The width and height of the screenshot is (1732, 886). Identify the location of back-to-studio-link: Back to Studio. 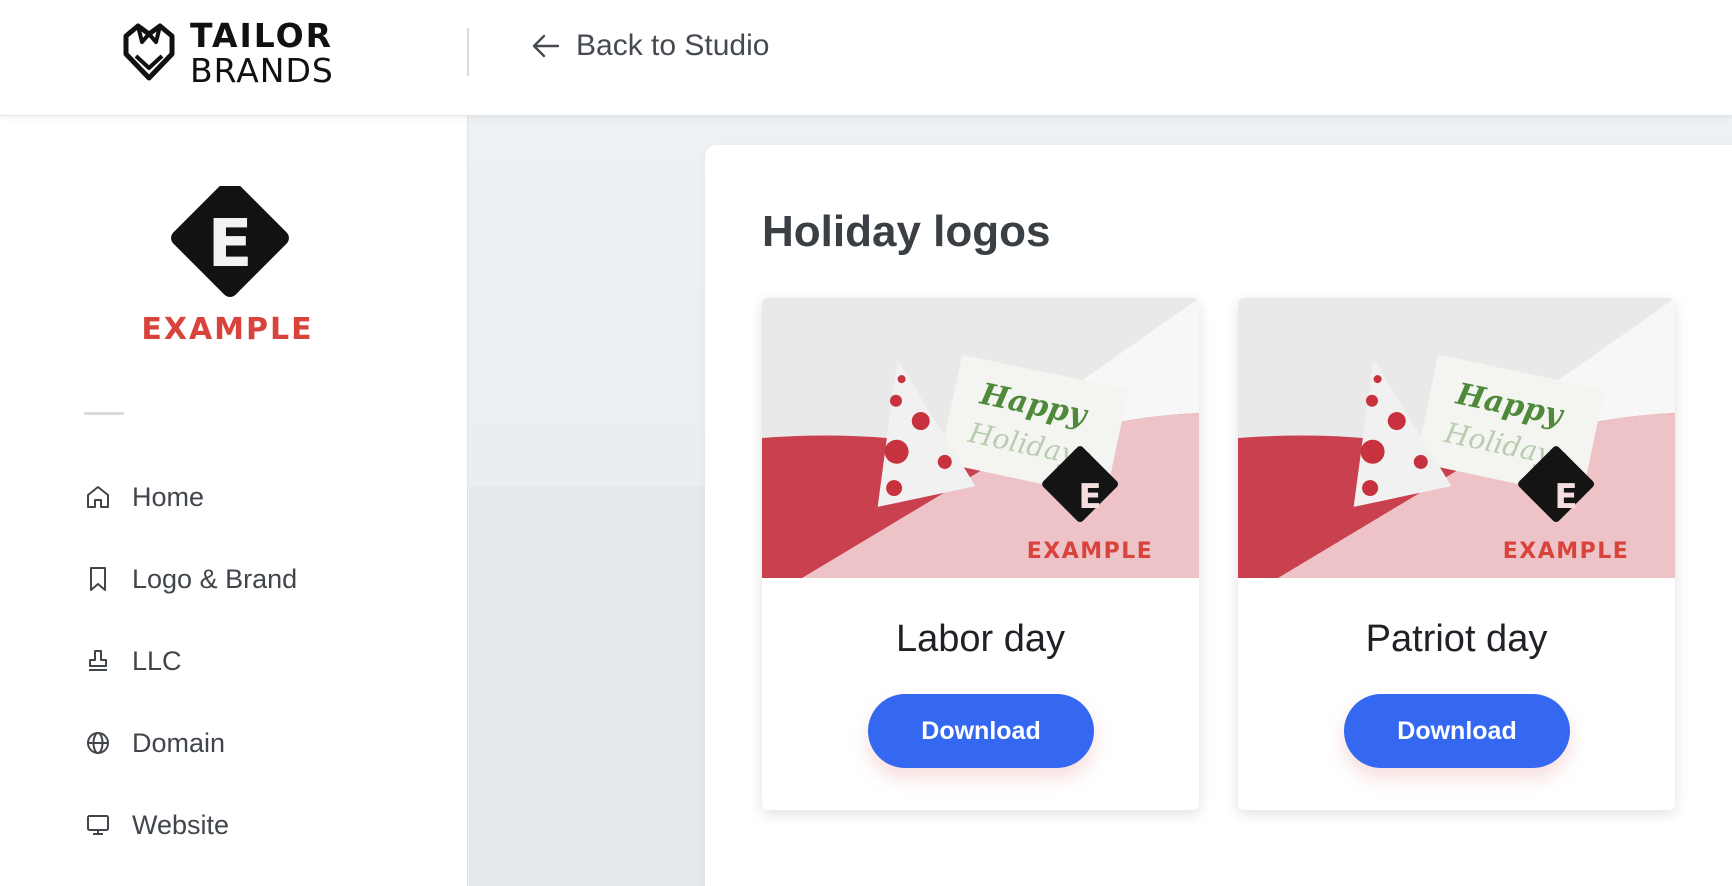
(649, 46).